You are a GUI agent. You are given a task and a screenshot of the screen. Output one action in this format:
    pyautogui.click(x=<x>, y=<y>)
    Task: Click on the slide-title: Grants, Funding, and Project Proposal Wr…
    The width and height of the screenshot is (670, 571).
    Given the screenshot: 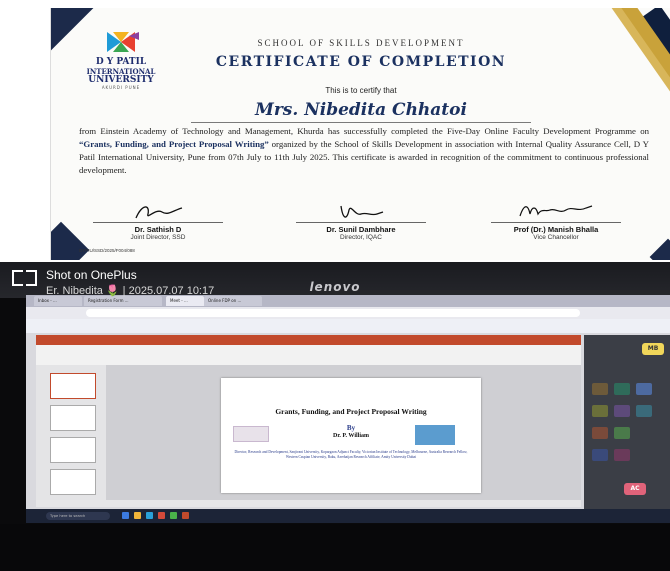 What is the action you would take?
    pyautogui.click(x=351, y=411)
    